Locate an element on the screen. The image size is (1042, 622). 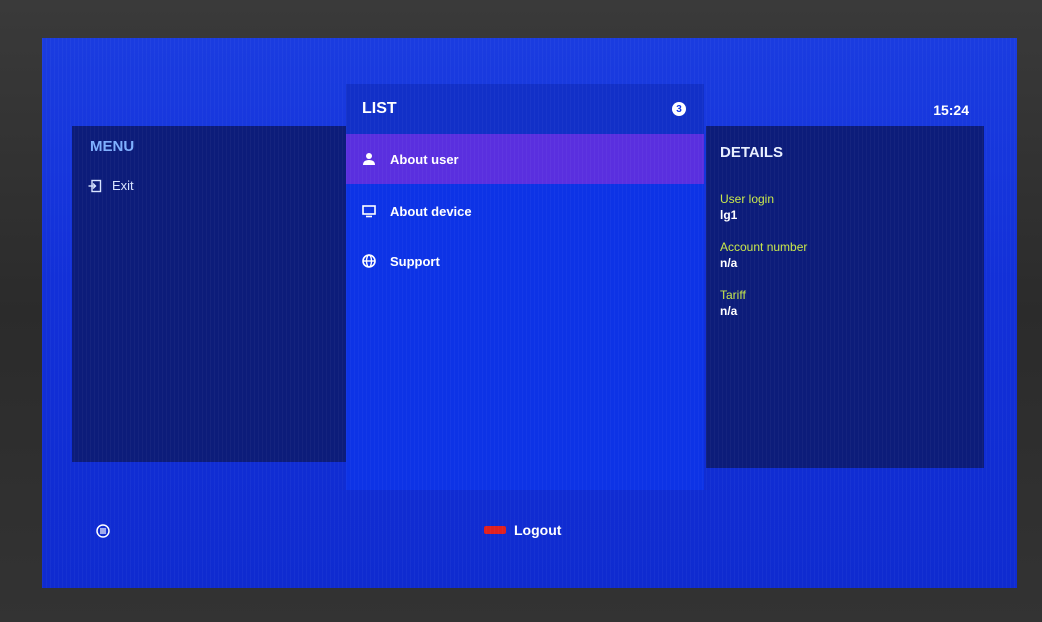
details-title: DETAILS is located at coordinates (752, 152).